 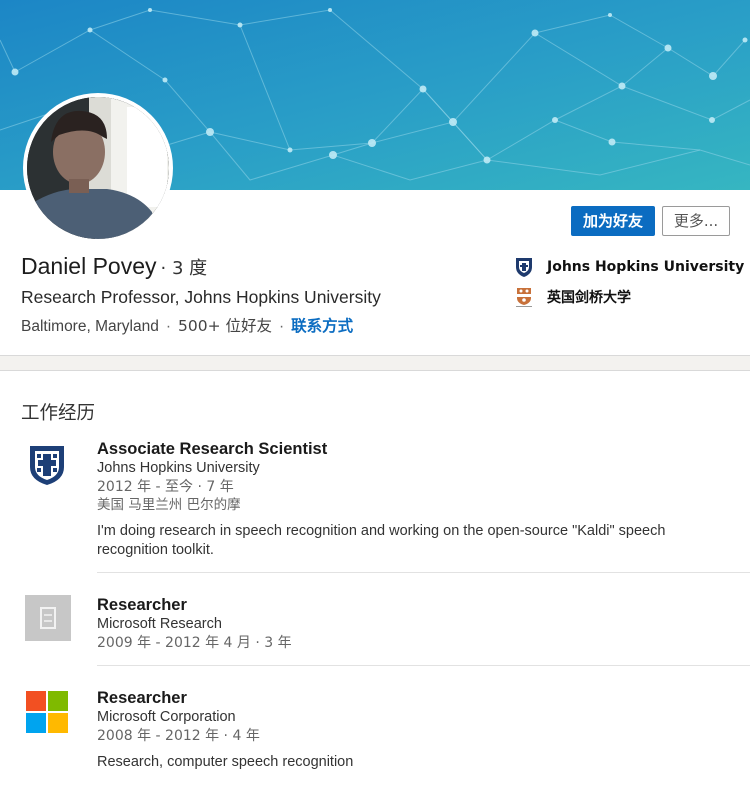 I want to click on profile-name-line: Daniel Povey · 3 度, so click(x=114, y=266).